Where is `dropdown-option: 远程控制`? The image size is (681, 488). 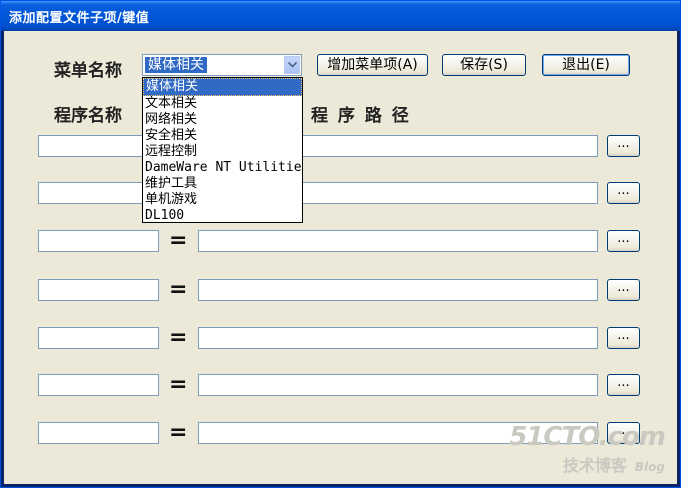
dropdown-option: 远程控制 is located at coordinates (222, 152).